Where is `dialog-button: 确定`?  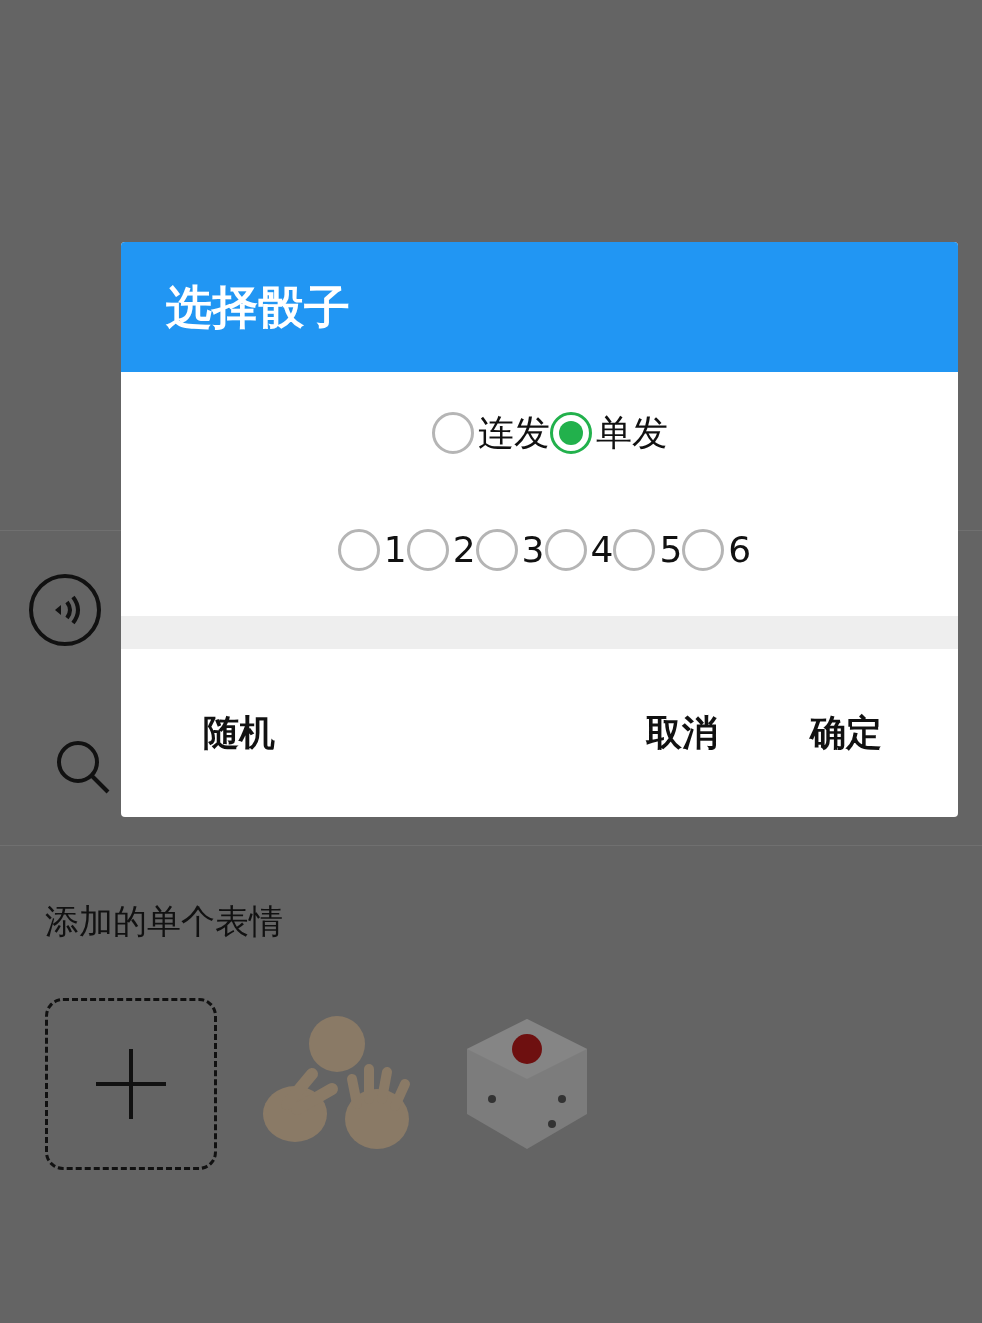
dialog-button: 确定 is located at coordinates (846, 733).